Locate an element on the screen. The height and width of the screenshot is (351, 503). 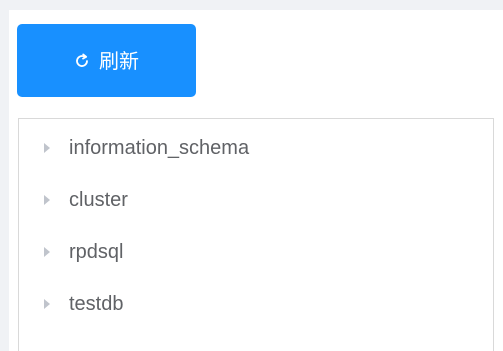
tree-node-information-schema: information_schema is located at coordinates (256, 148).